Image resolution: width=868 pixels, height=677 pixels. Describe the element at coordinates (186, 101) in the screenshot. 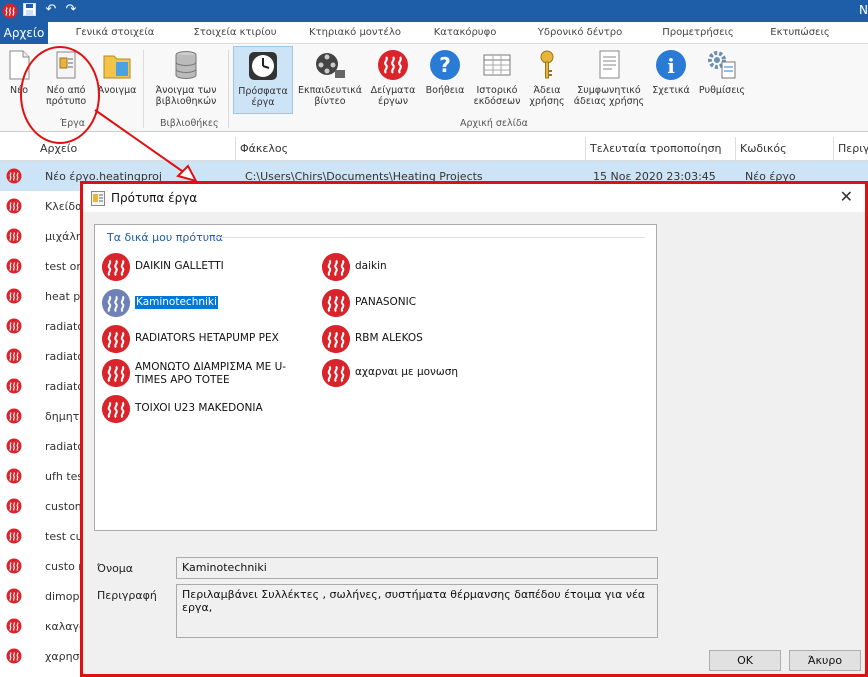

I see `open-libraries-label-2: βιβλιοθηκών` at that location.